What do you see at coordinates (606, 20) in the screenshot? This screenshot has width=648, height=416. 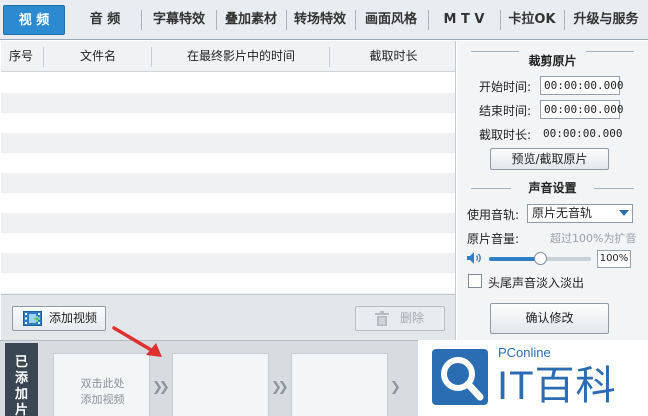 I see `tab-upgrade-service: 升级与服务` at bounding box center [606, 20].